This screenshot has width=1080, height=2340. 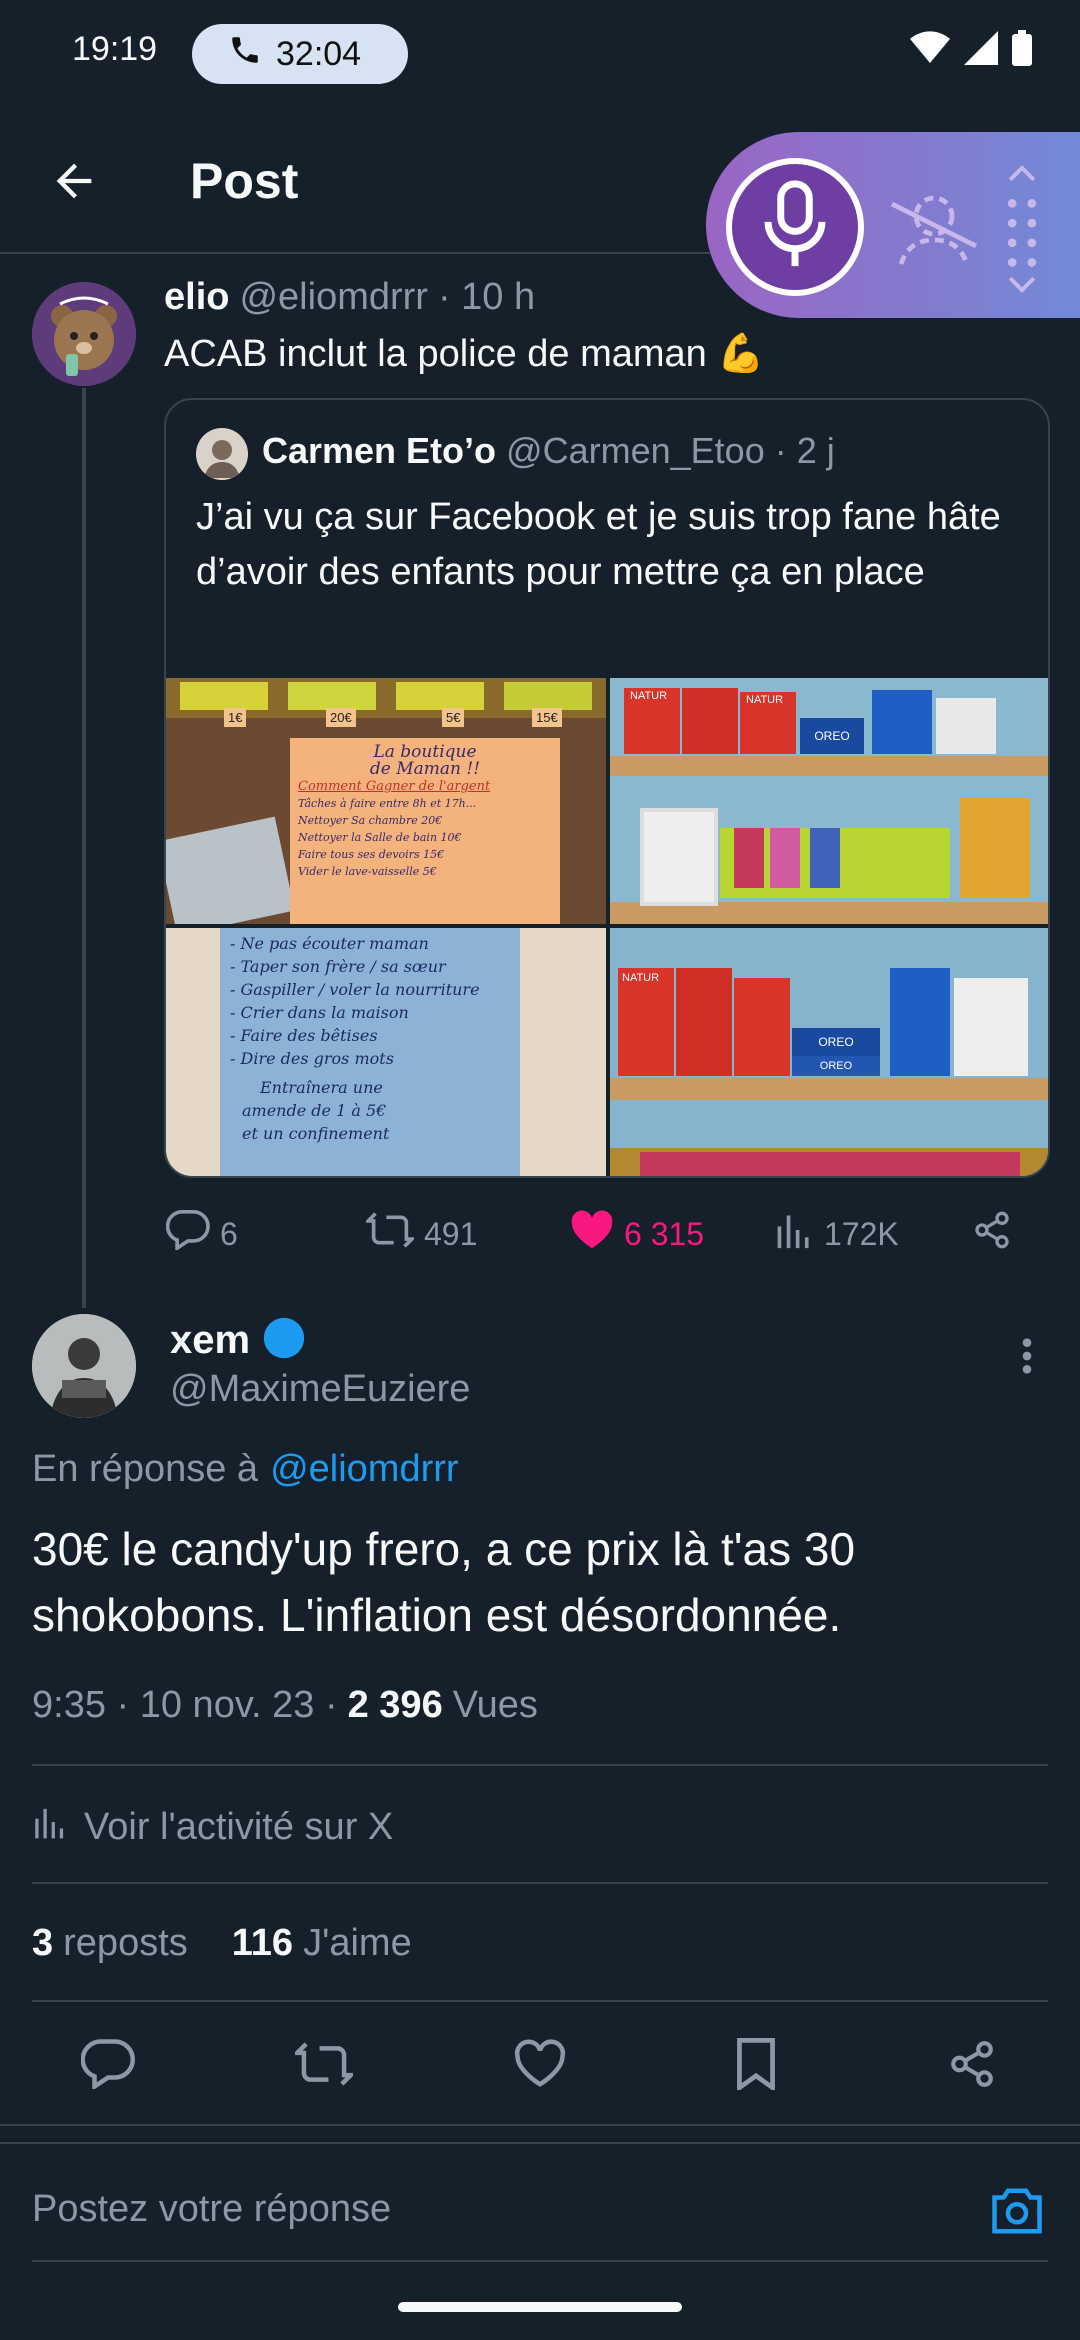 I want to click on in-reply-to: En réponse à @eliomdrrr, so click(x=245, y=1469).